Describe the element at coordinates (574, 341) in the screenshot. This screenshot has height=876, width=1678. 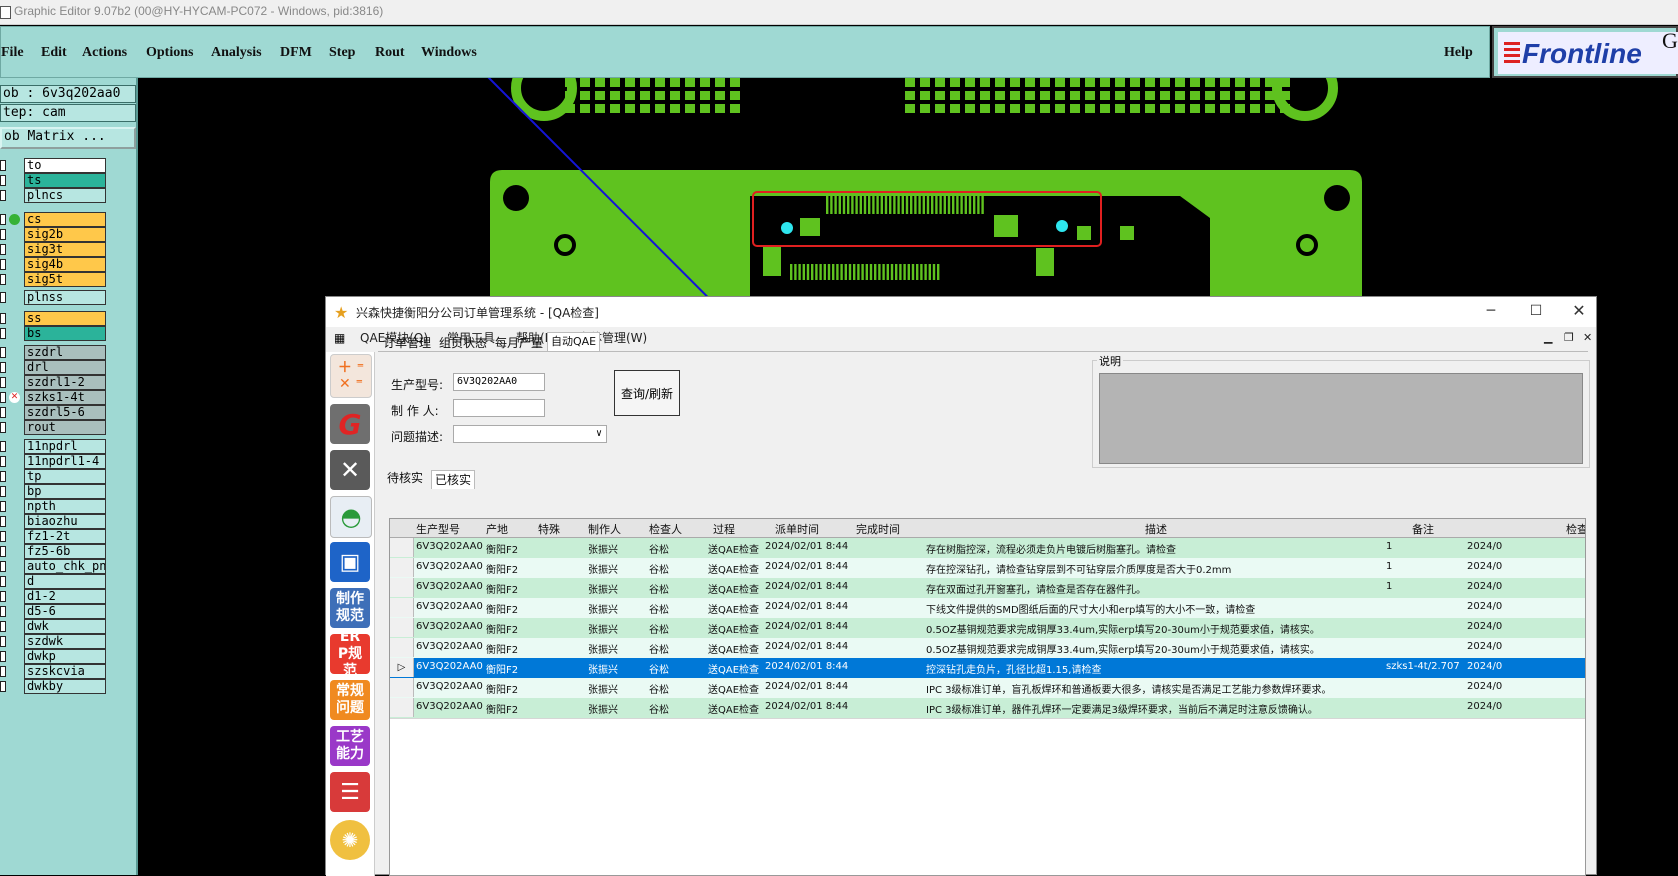
I see `tab-auto-qae: 自动QAE` at that location.